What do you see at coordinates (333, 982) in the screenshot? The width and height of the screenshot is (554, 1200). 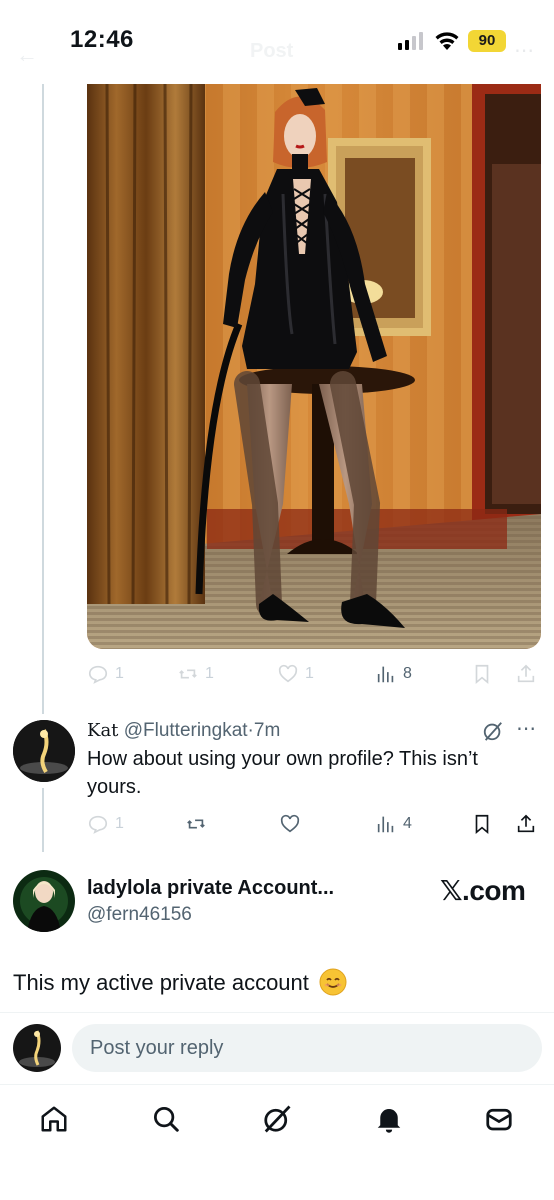 I see `smiling-face-emoji-icon` at bounding box center [333, 982].